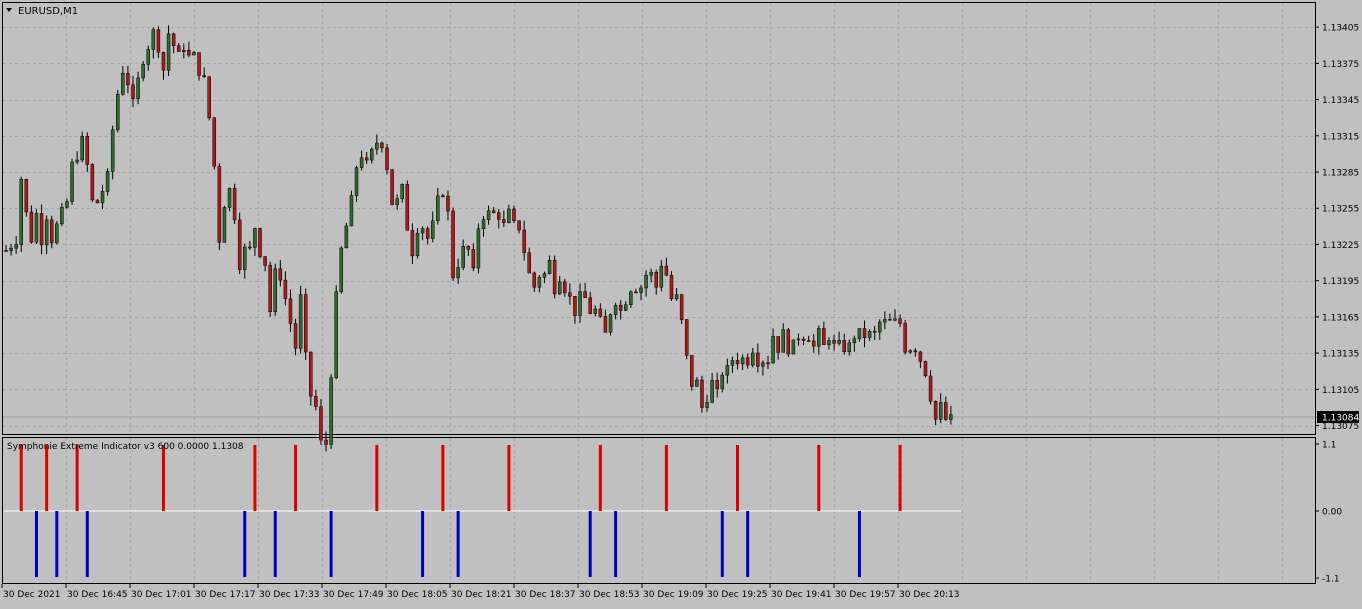 Image resolution: width=1362 pixels, height=609 pixels. I want to click on time-tick-label: 30 Dec 17:01, so click(161, 595).